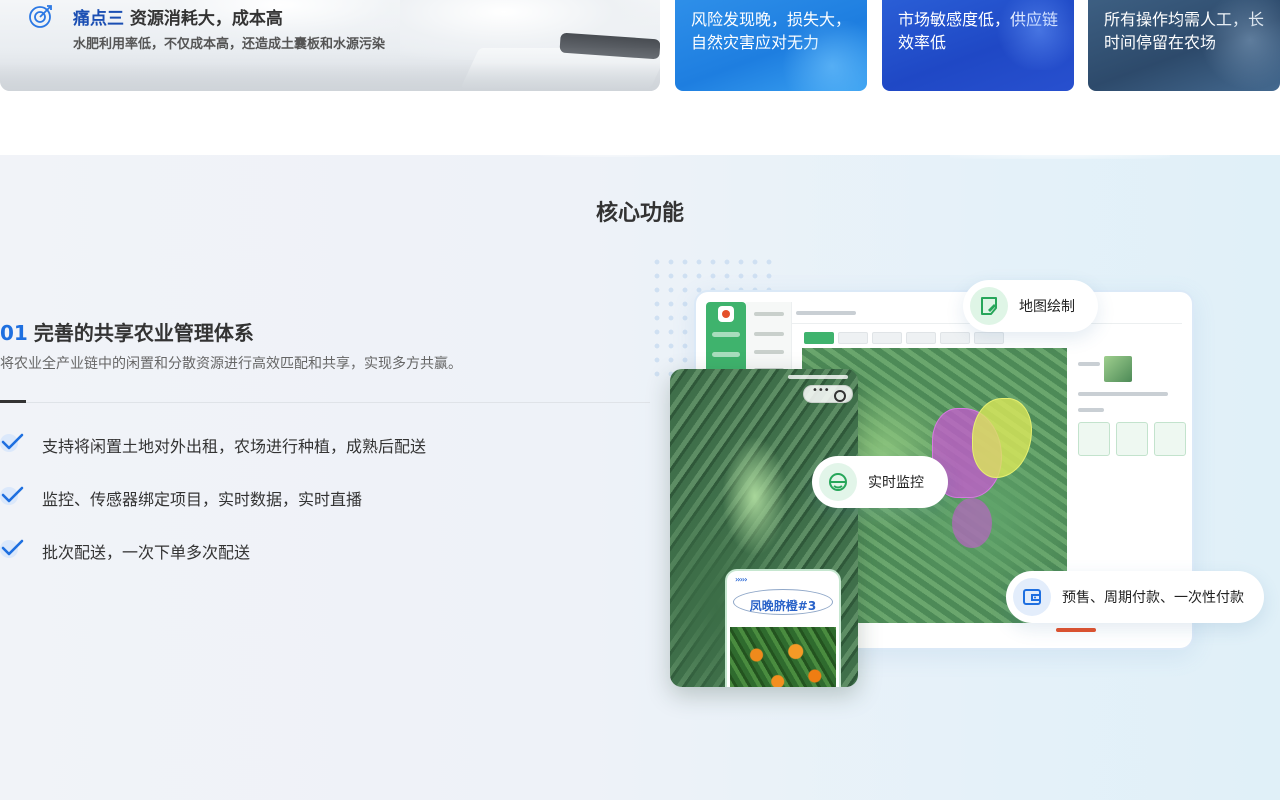 This screenshot has width=1280, height=800. Describe the element at coordinates (639, 213) in the screenshot. I see `section-title: 核心功能` at that location.